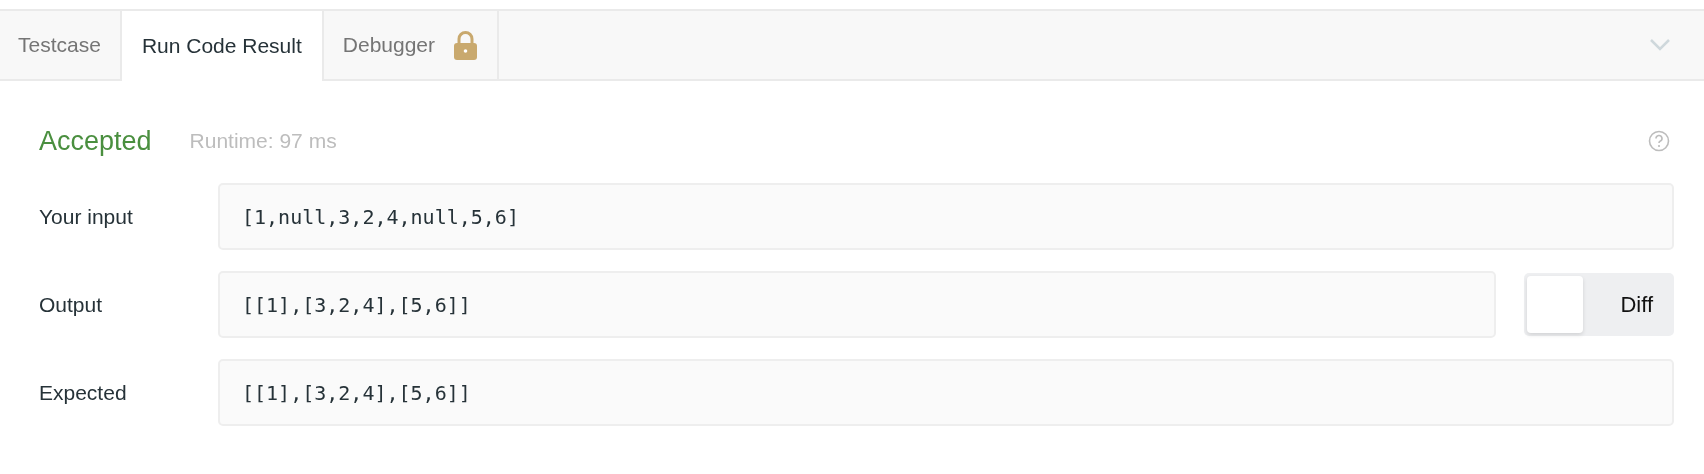 Image resolution: width=1704 pixels, height=474 pixels. What do you see at coordinates (71, 304) in the screenshot?
I see `field-label: Output` at bounding box center [71, 304].